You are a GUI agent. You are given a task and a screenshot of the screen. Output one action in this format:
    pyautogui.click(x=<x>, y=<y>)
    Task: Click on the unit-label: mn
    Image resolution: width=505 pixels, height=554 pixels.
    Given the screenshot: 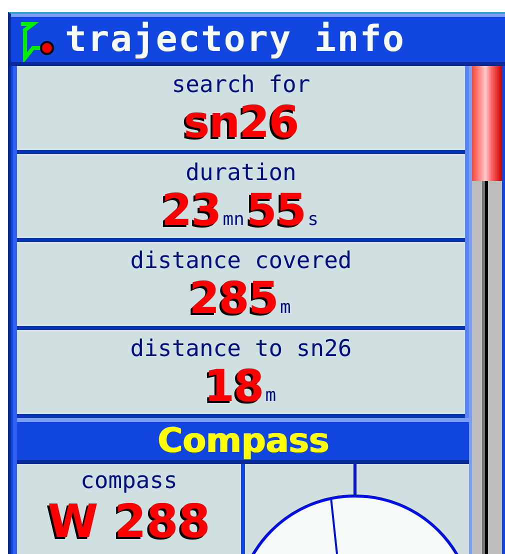 What is the action you would take?
    pyautogui.click(x=233, y=220)
    